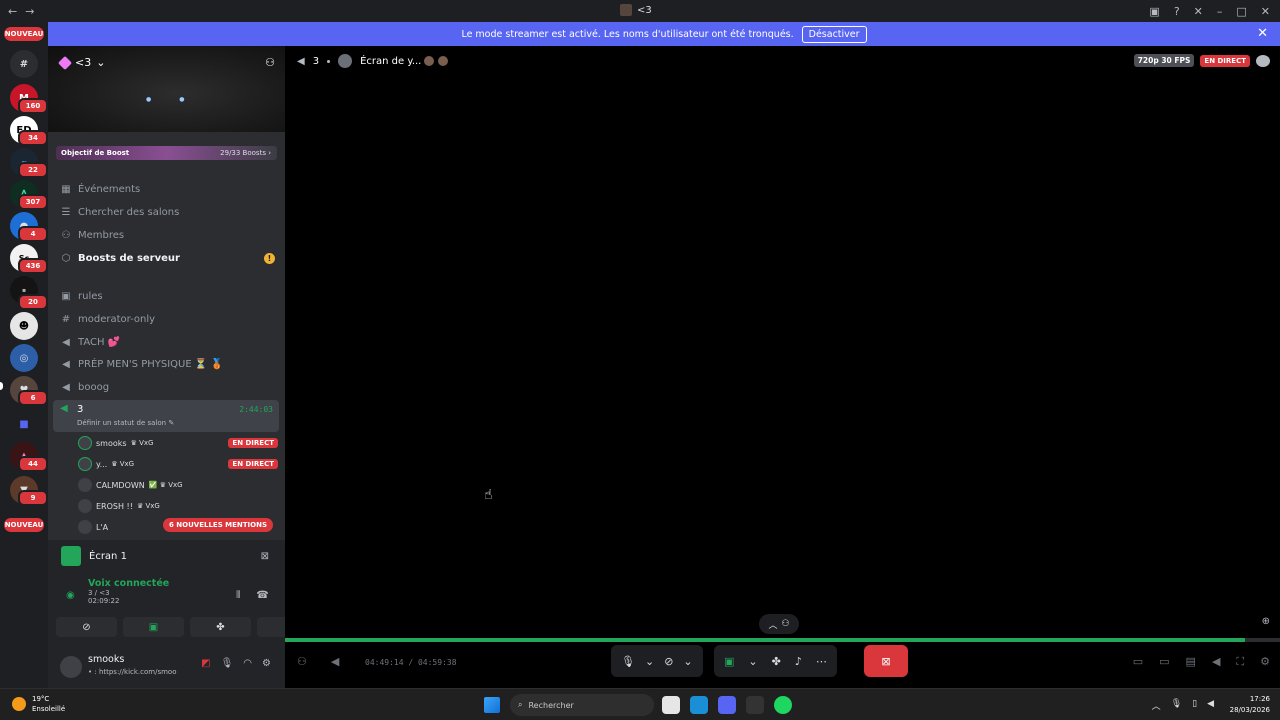 This screenshot has height=720, width=1280. I want to click on chat-icon, so click(1263, 60).